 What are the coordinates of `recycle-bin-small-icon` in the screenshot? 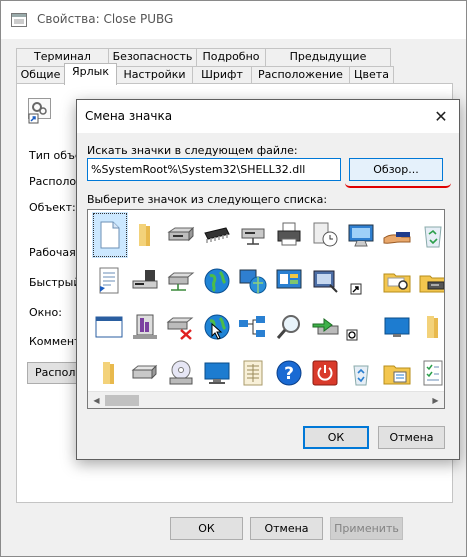 It's located at (362, 373).